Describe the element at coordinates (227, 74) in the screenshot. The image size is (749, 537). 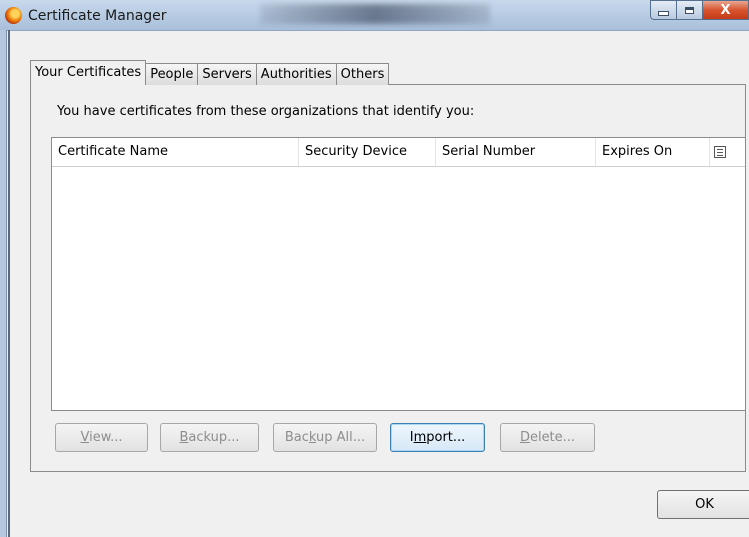
I see `tab-servers: Servers` at that location.